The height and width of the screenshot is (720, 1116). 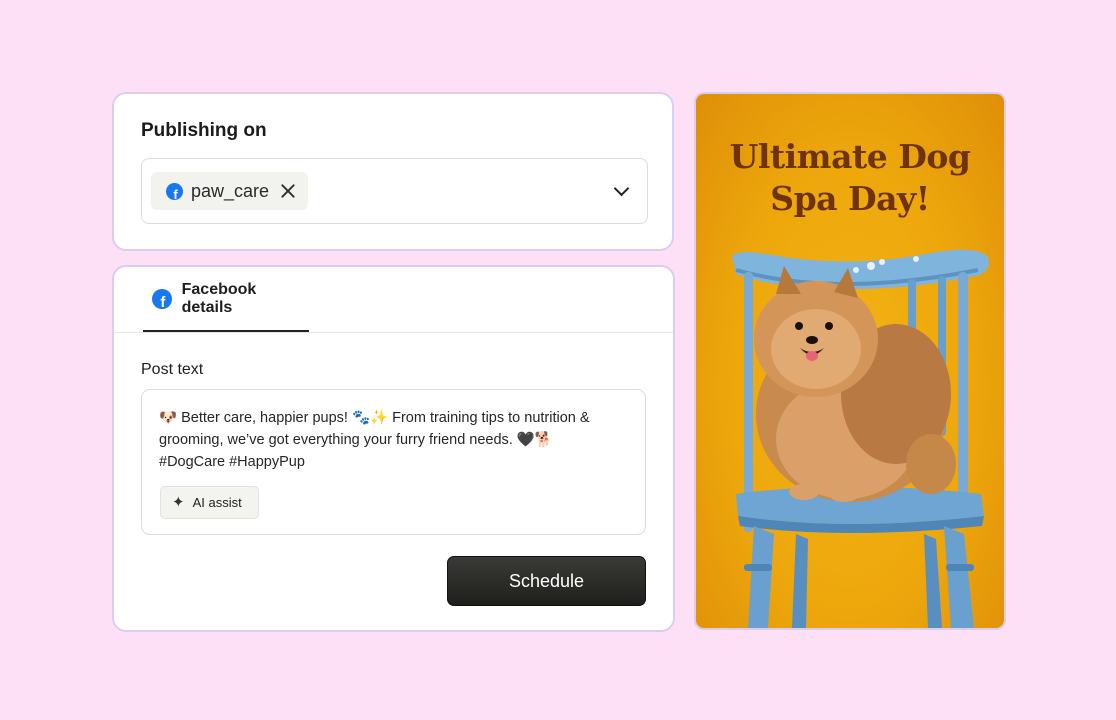 I want to click on schedule-button: Schedule, so click(x=546, y=581).